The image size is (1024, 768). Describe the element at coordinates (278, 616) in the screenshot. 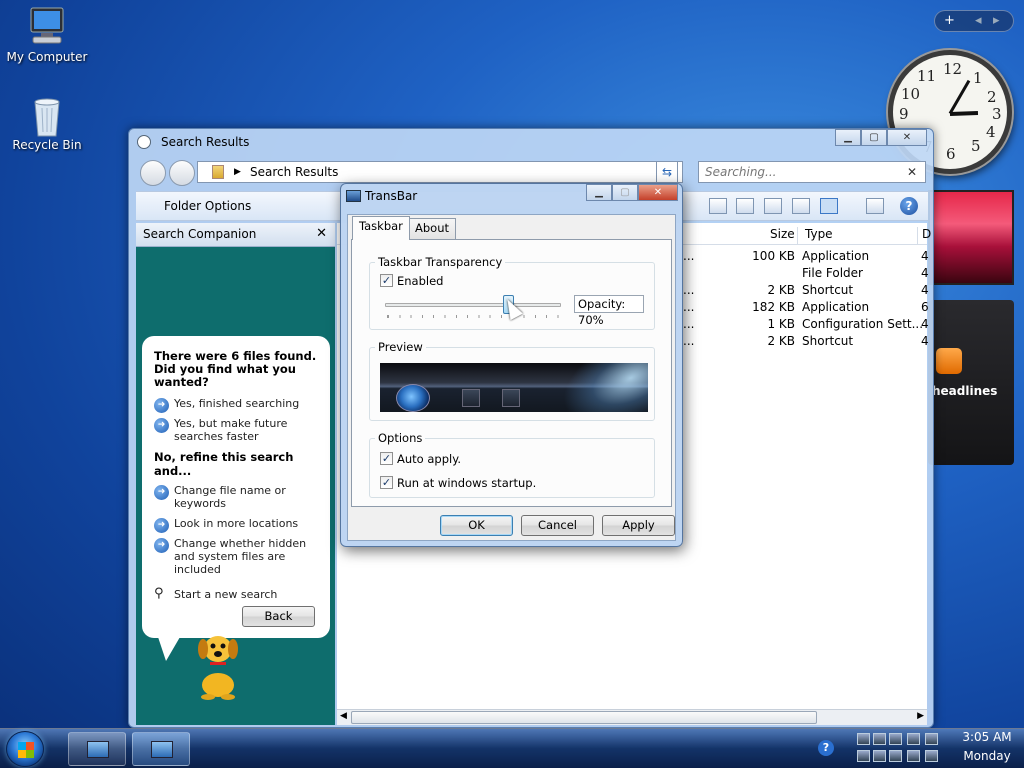

I see `companion-back-button: Back` at that location.